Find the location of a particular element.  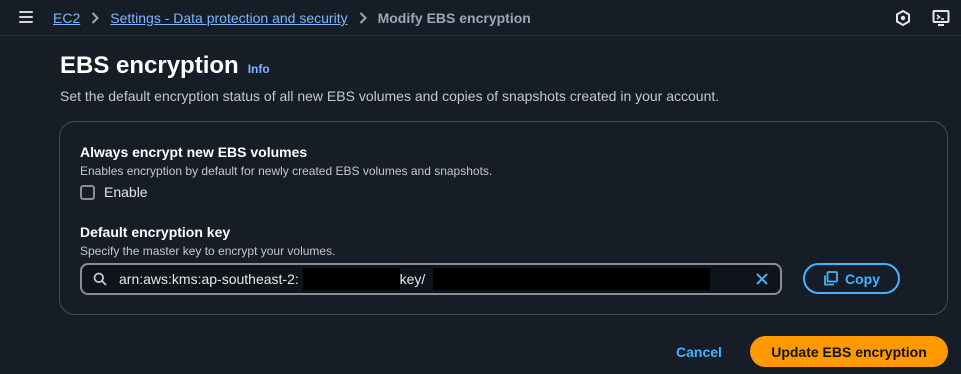

page-header: EBS encryption Info is located at coordinates (165, 66).